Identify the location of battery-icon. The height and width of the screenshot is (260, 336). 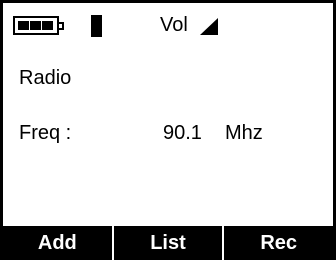
(38, 25).